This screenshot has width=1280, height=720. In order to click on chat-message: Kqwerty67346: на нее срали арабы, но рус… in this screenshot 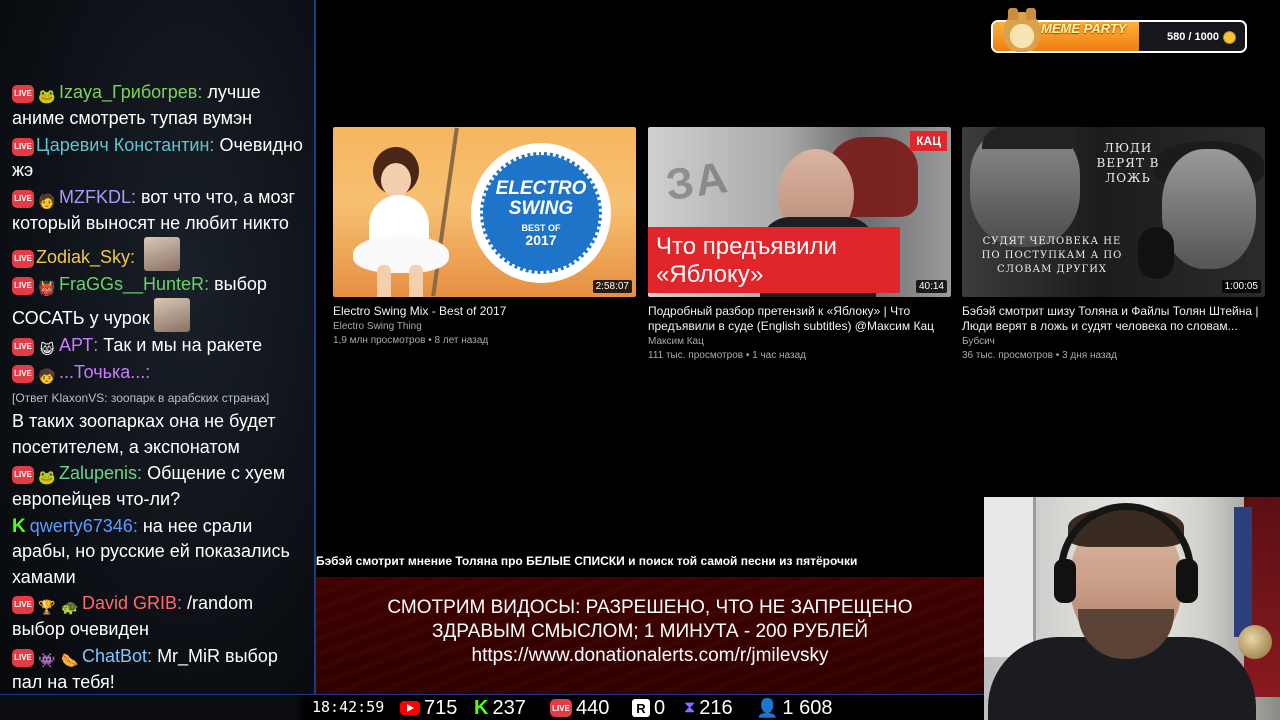, I will do `click(151, 551)`.